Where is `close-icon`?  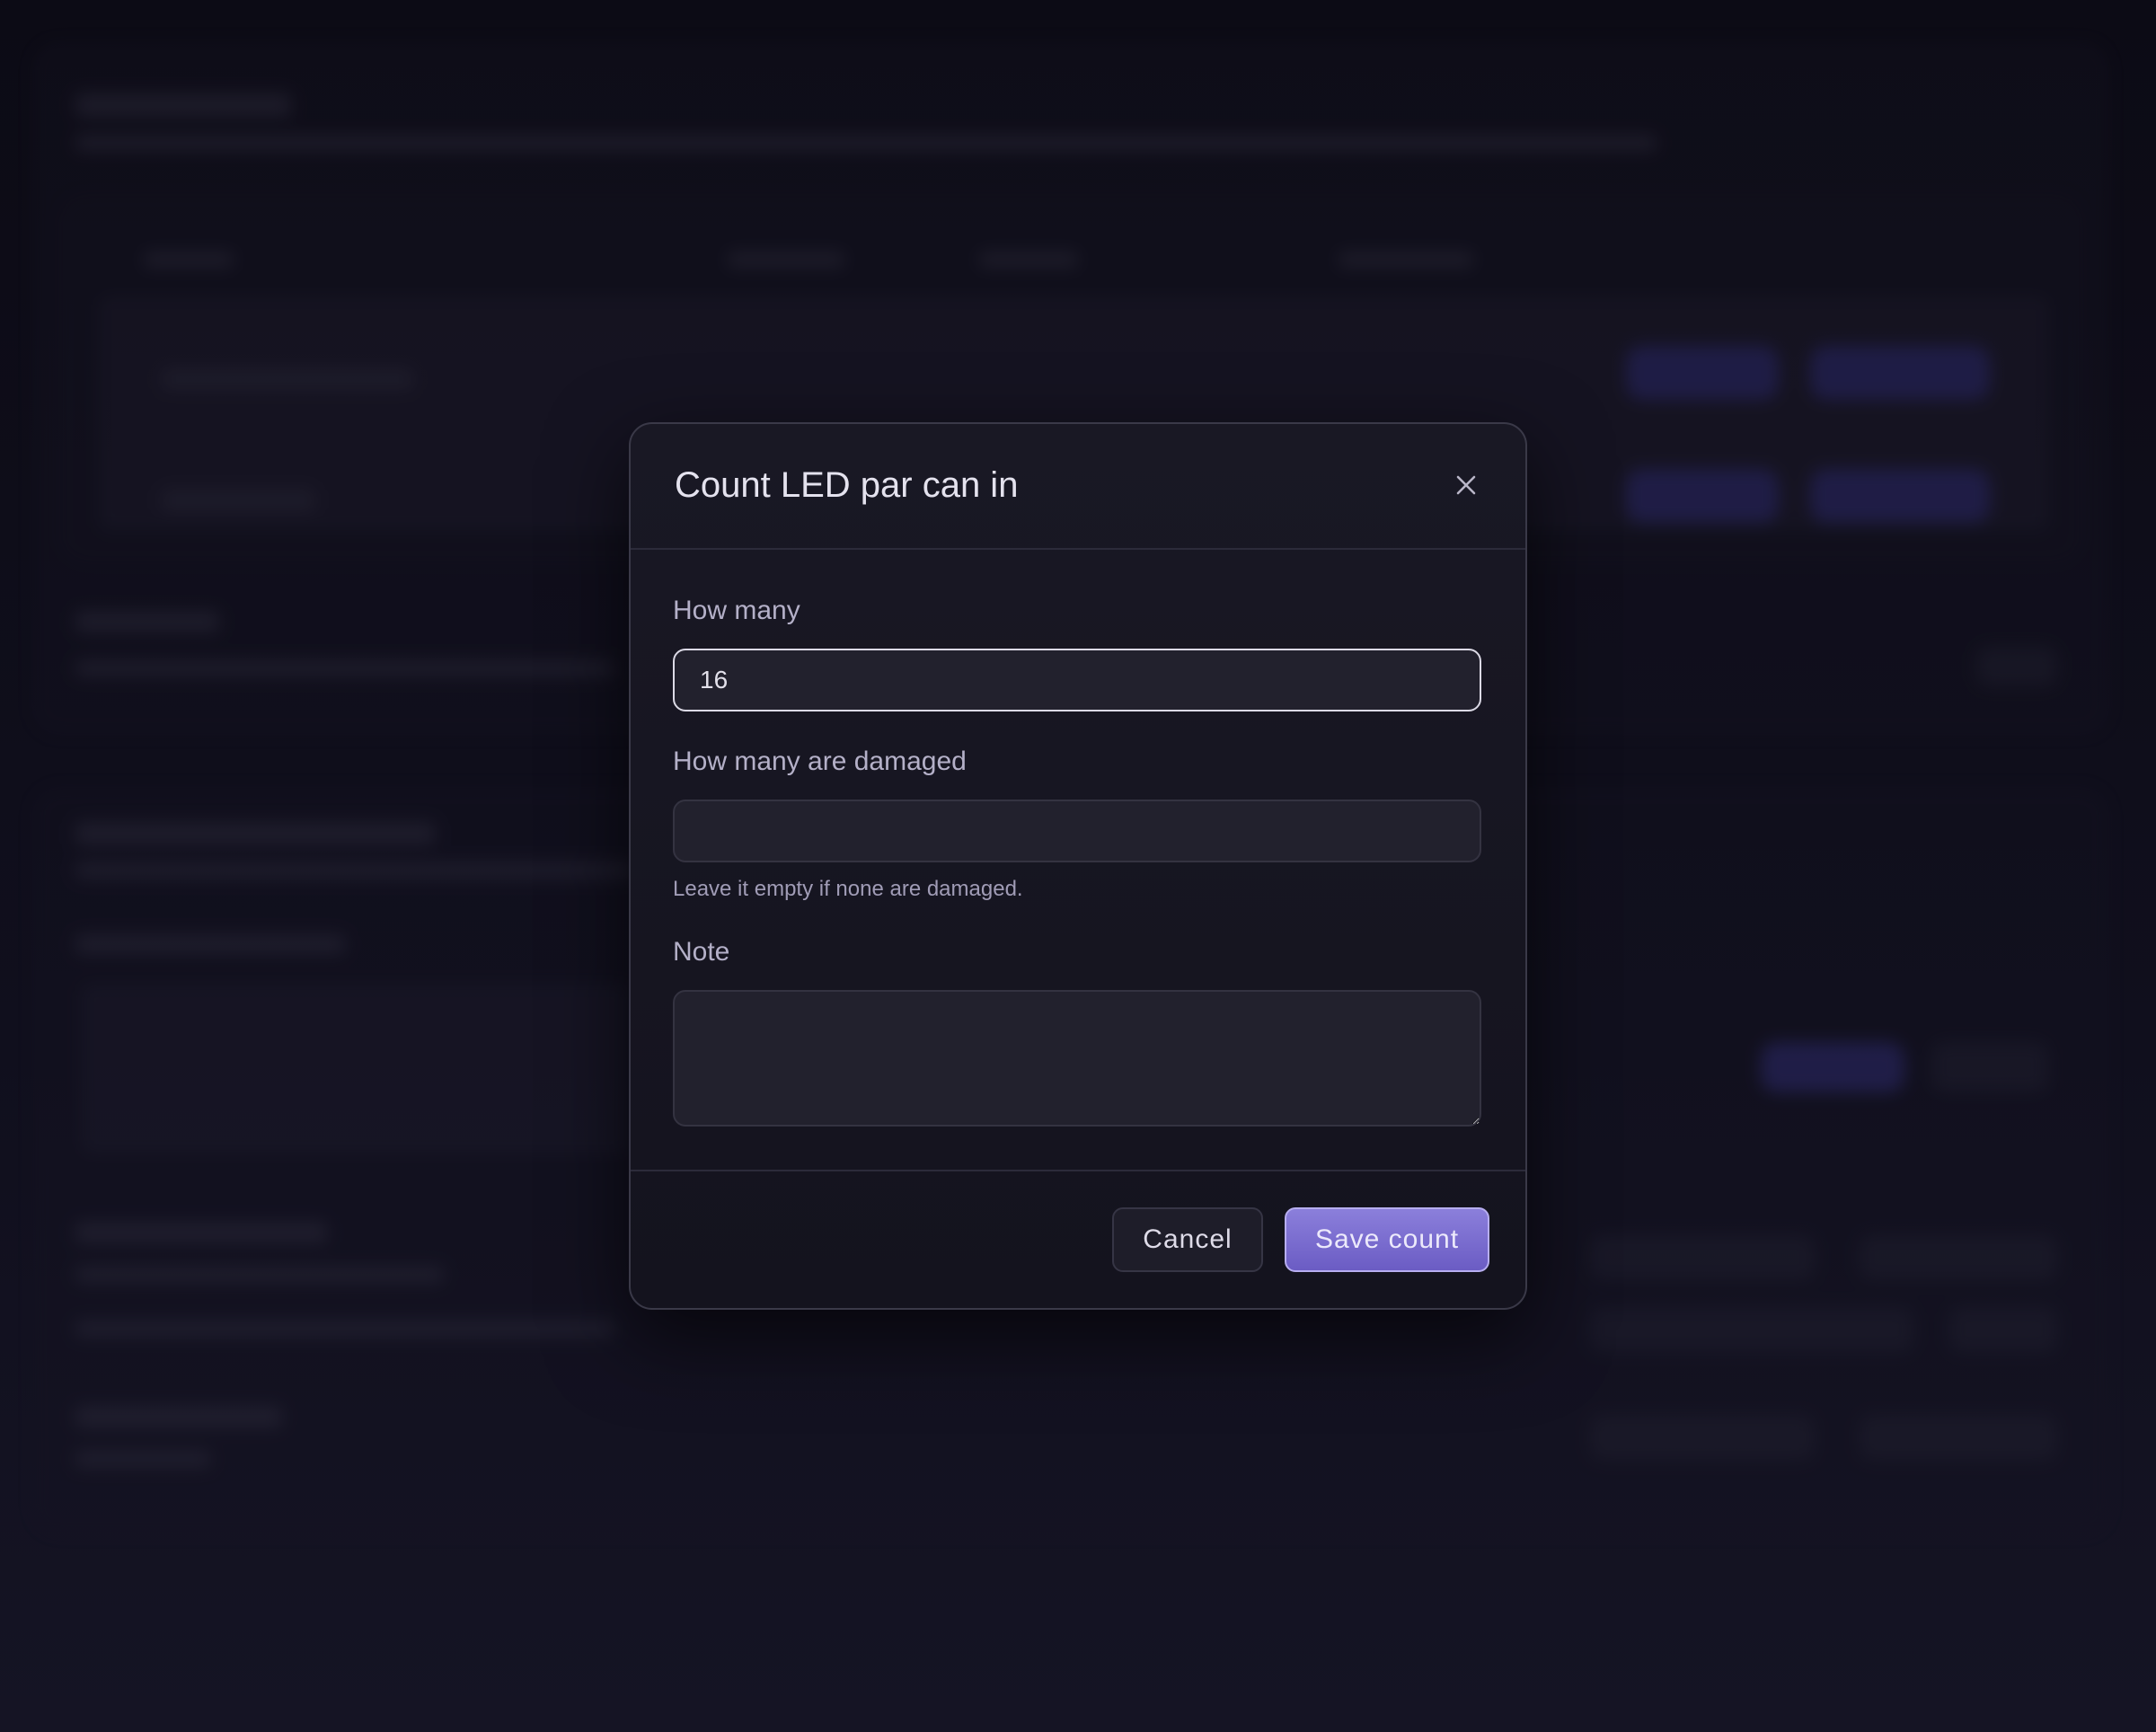 close-icon is located at coordinates (1466, 485).